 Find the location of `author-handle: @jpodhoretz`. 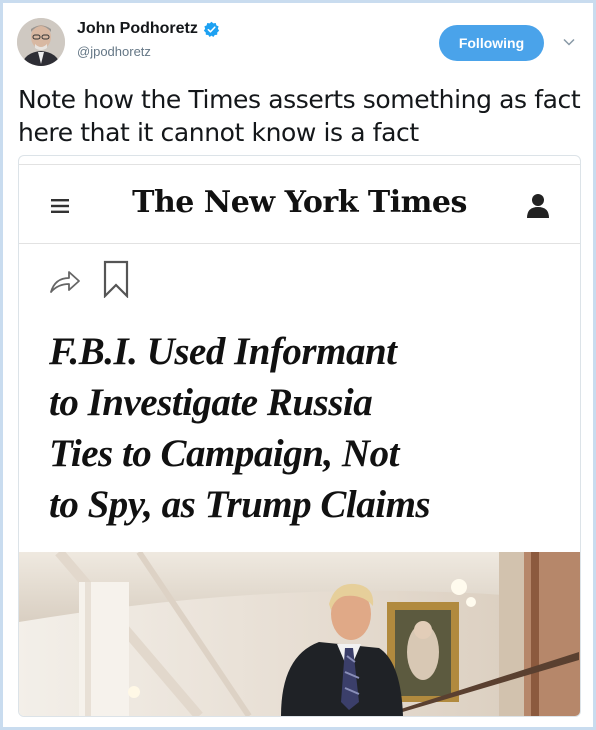

author-handle: @jpodhoretz is located at coordinates (114, 51).